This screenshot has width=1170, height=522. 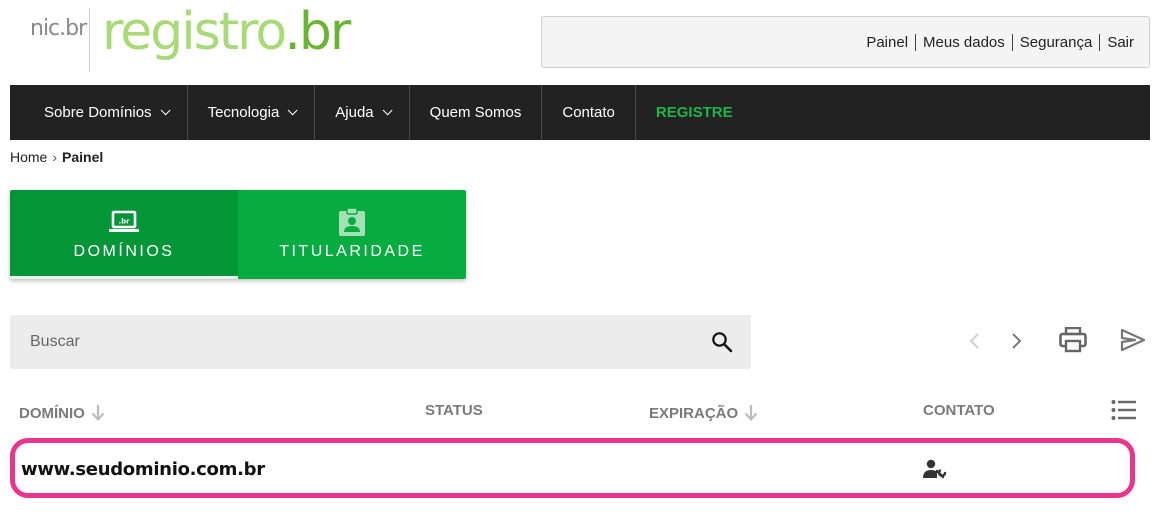 I want to click on tab-dominios: .br DOMÍNIOS, so click(x=124, y=234).